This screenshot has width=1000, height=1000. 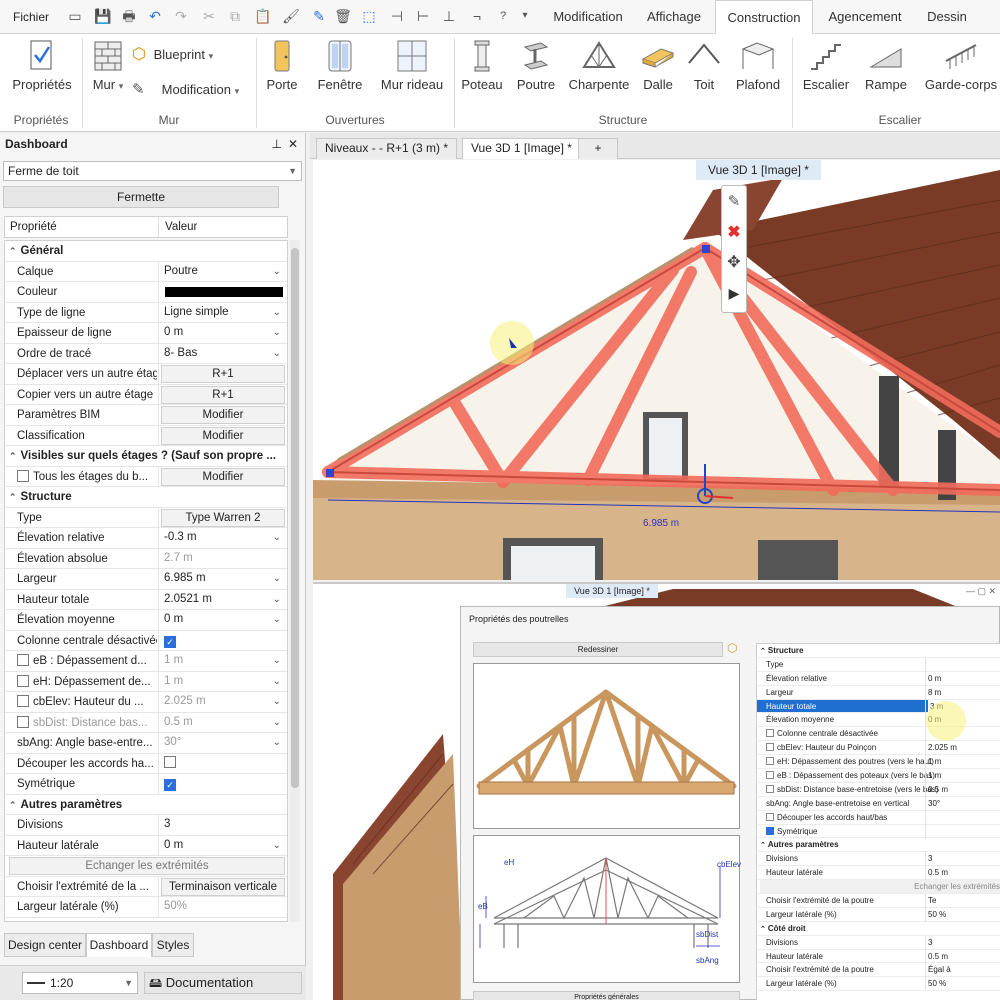 I want to click on dialog-property-row: Choisir l'extrémité de la poutre Te, so click(x=878, y=901).